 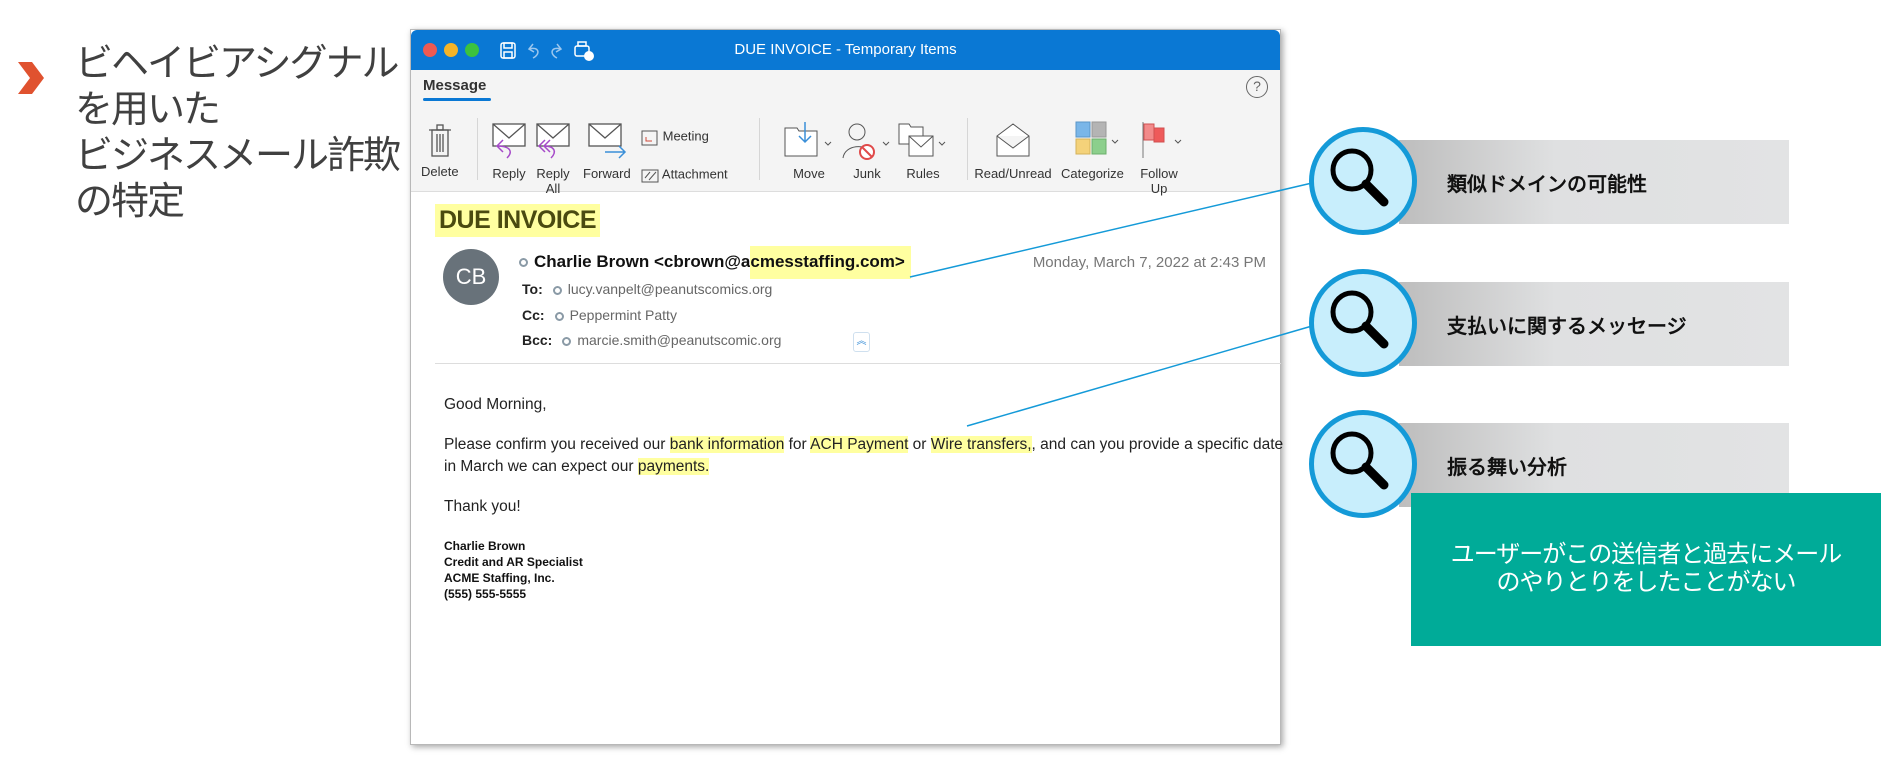 What do you see at coordinates (1547, 184) in the screenshot?
I see `callout-label: 類似ドメインの可能性` at bounding box center [1547, 184].